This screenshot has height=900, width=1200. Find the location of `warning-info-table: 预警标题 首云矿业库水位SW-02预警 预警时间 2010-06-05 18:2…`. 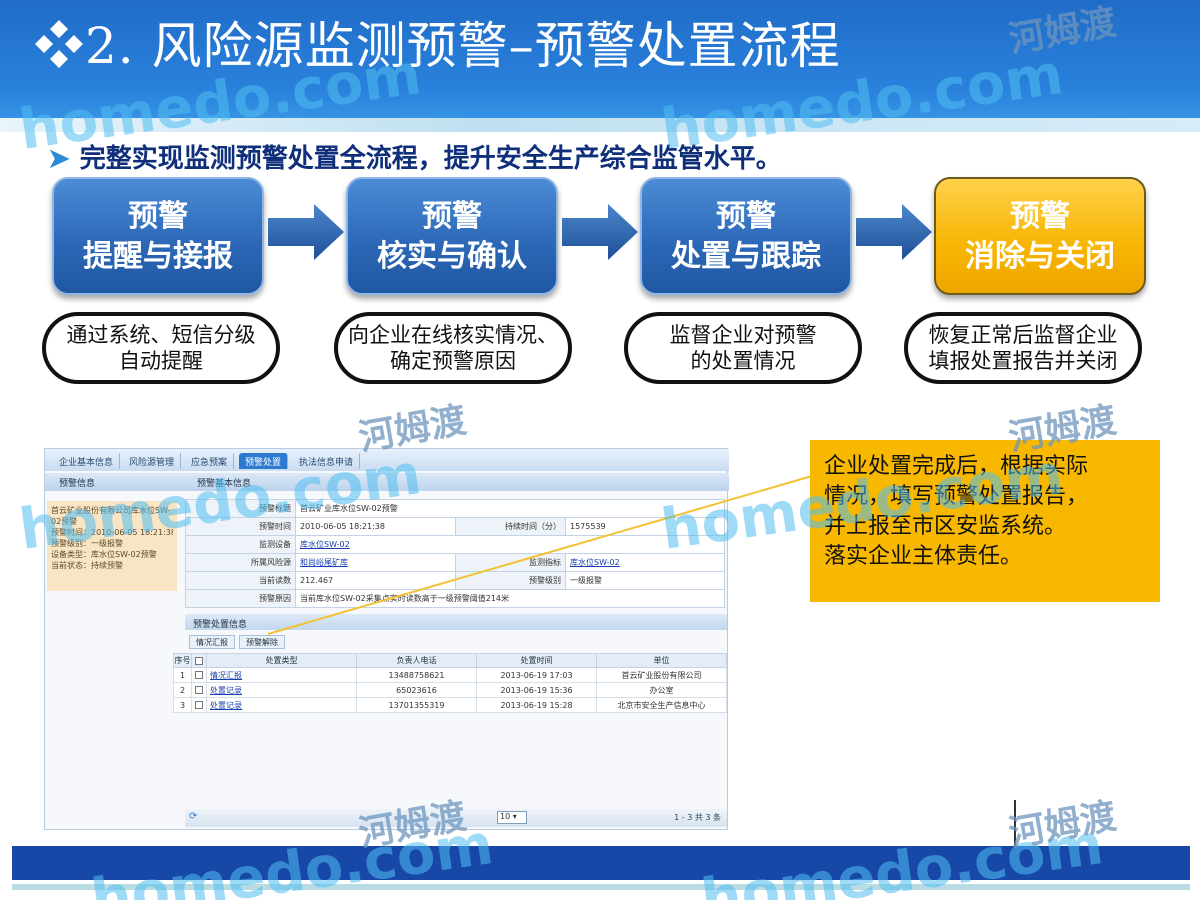

warning-info-table: 预警标题 首云矿业库水位SW-02预警 预警时间 2010-06-05 18:2… is located at coordinates (455, 553).